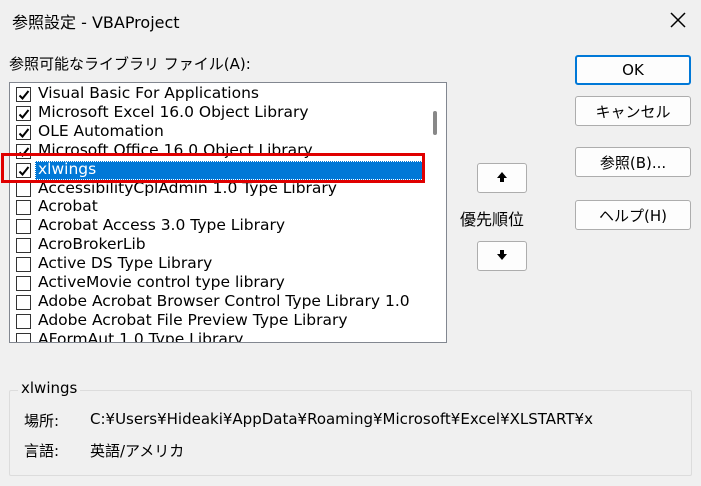 The width and height of the screenshot is (701, 486). Describe the element at coordinates (217, 264) in the screenshot. I see `list-item: Active DS Type Library` at that location.